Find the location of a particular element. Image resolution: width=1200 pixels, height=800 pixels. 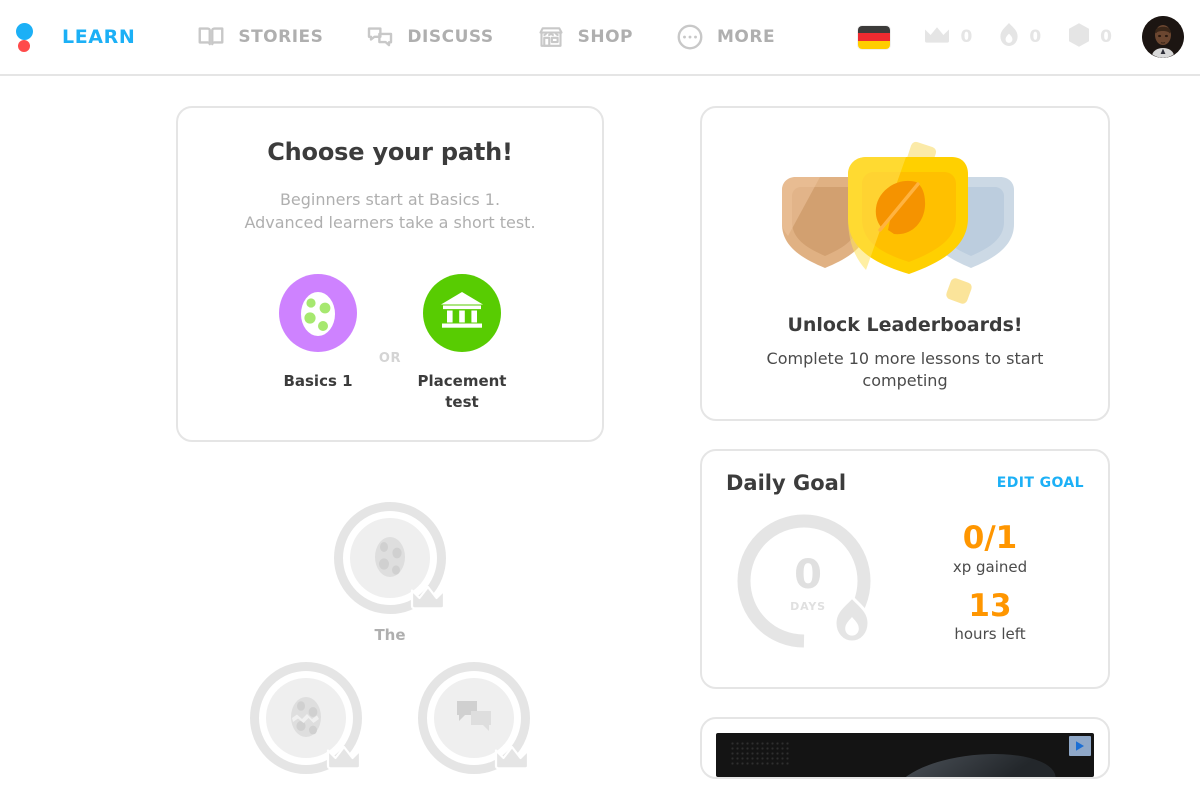

skill-row is located at coordinates (390, 723).